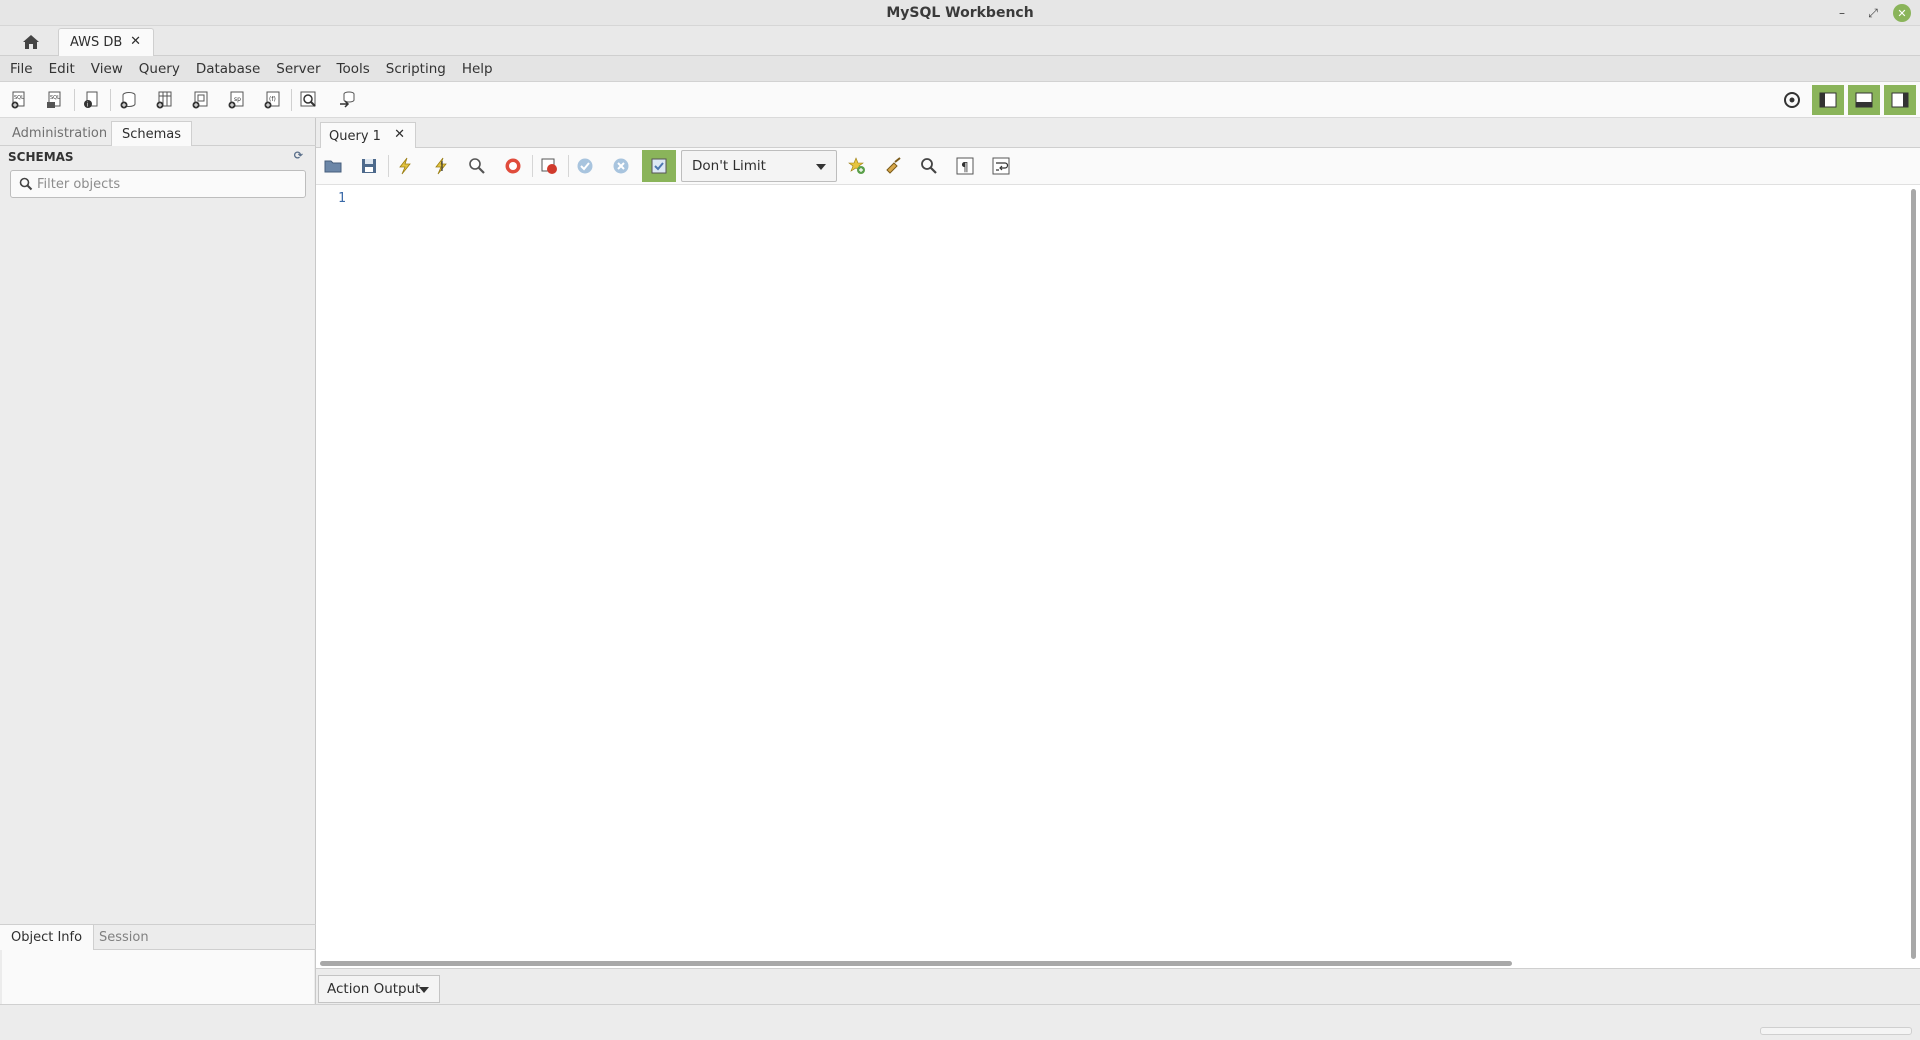  I want to click on sidebar-panel-icon, so click(1828, 100).